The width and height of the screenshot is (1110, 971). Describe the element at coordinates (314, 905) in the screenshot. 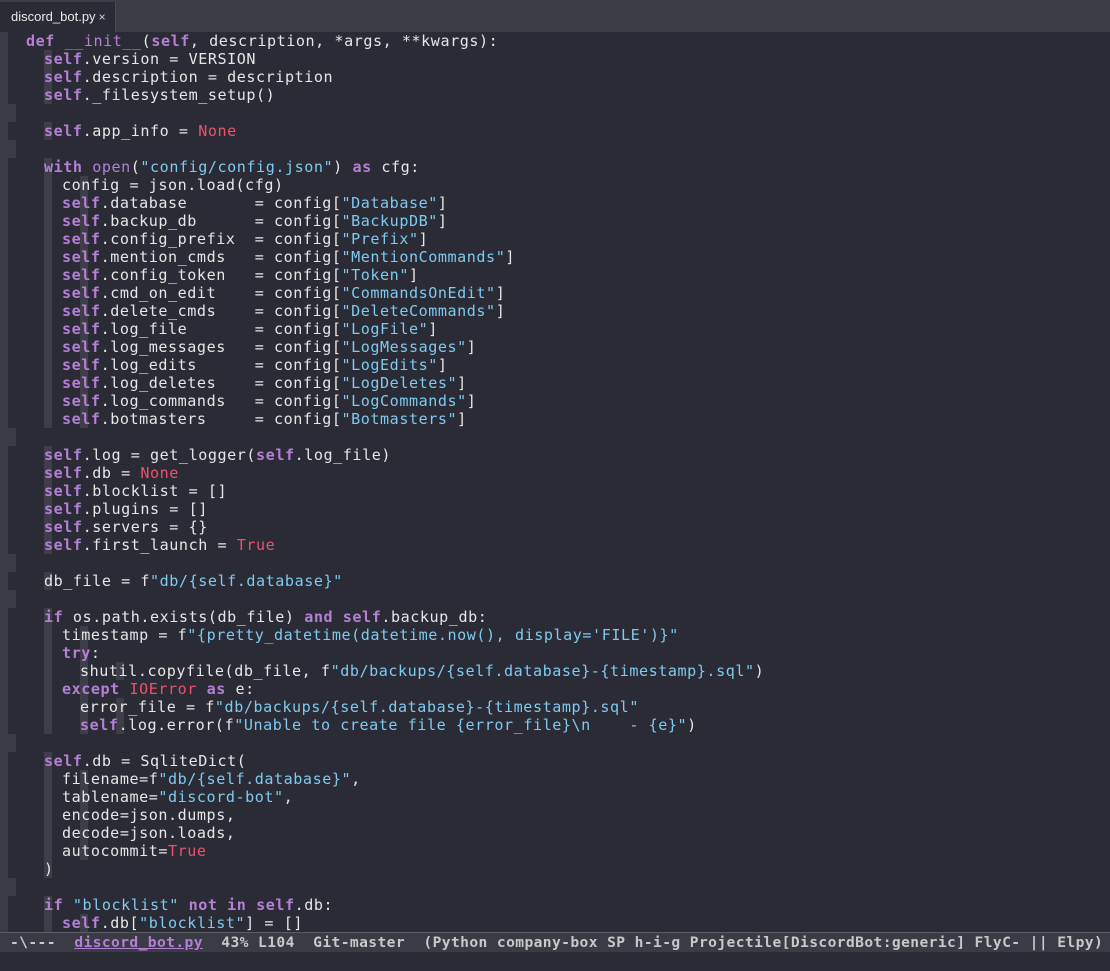

I see `code-token: .db:` at that location.